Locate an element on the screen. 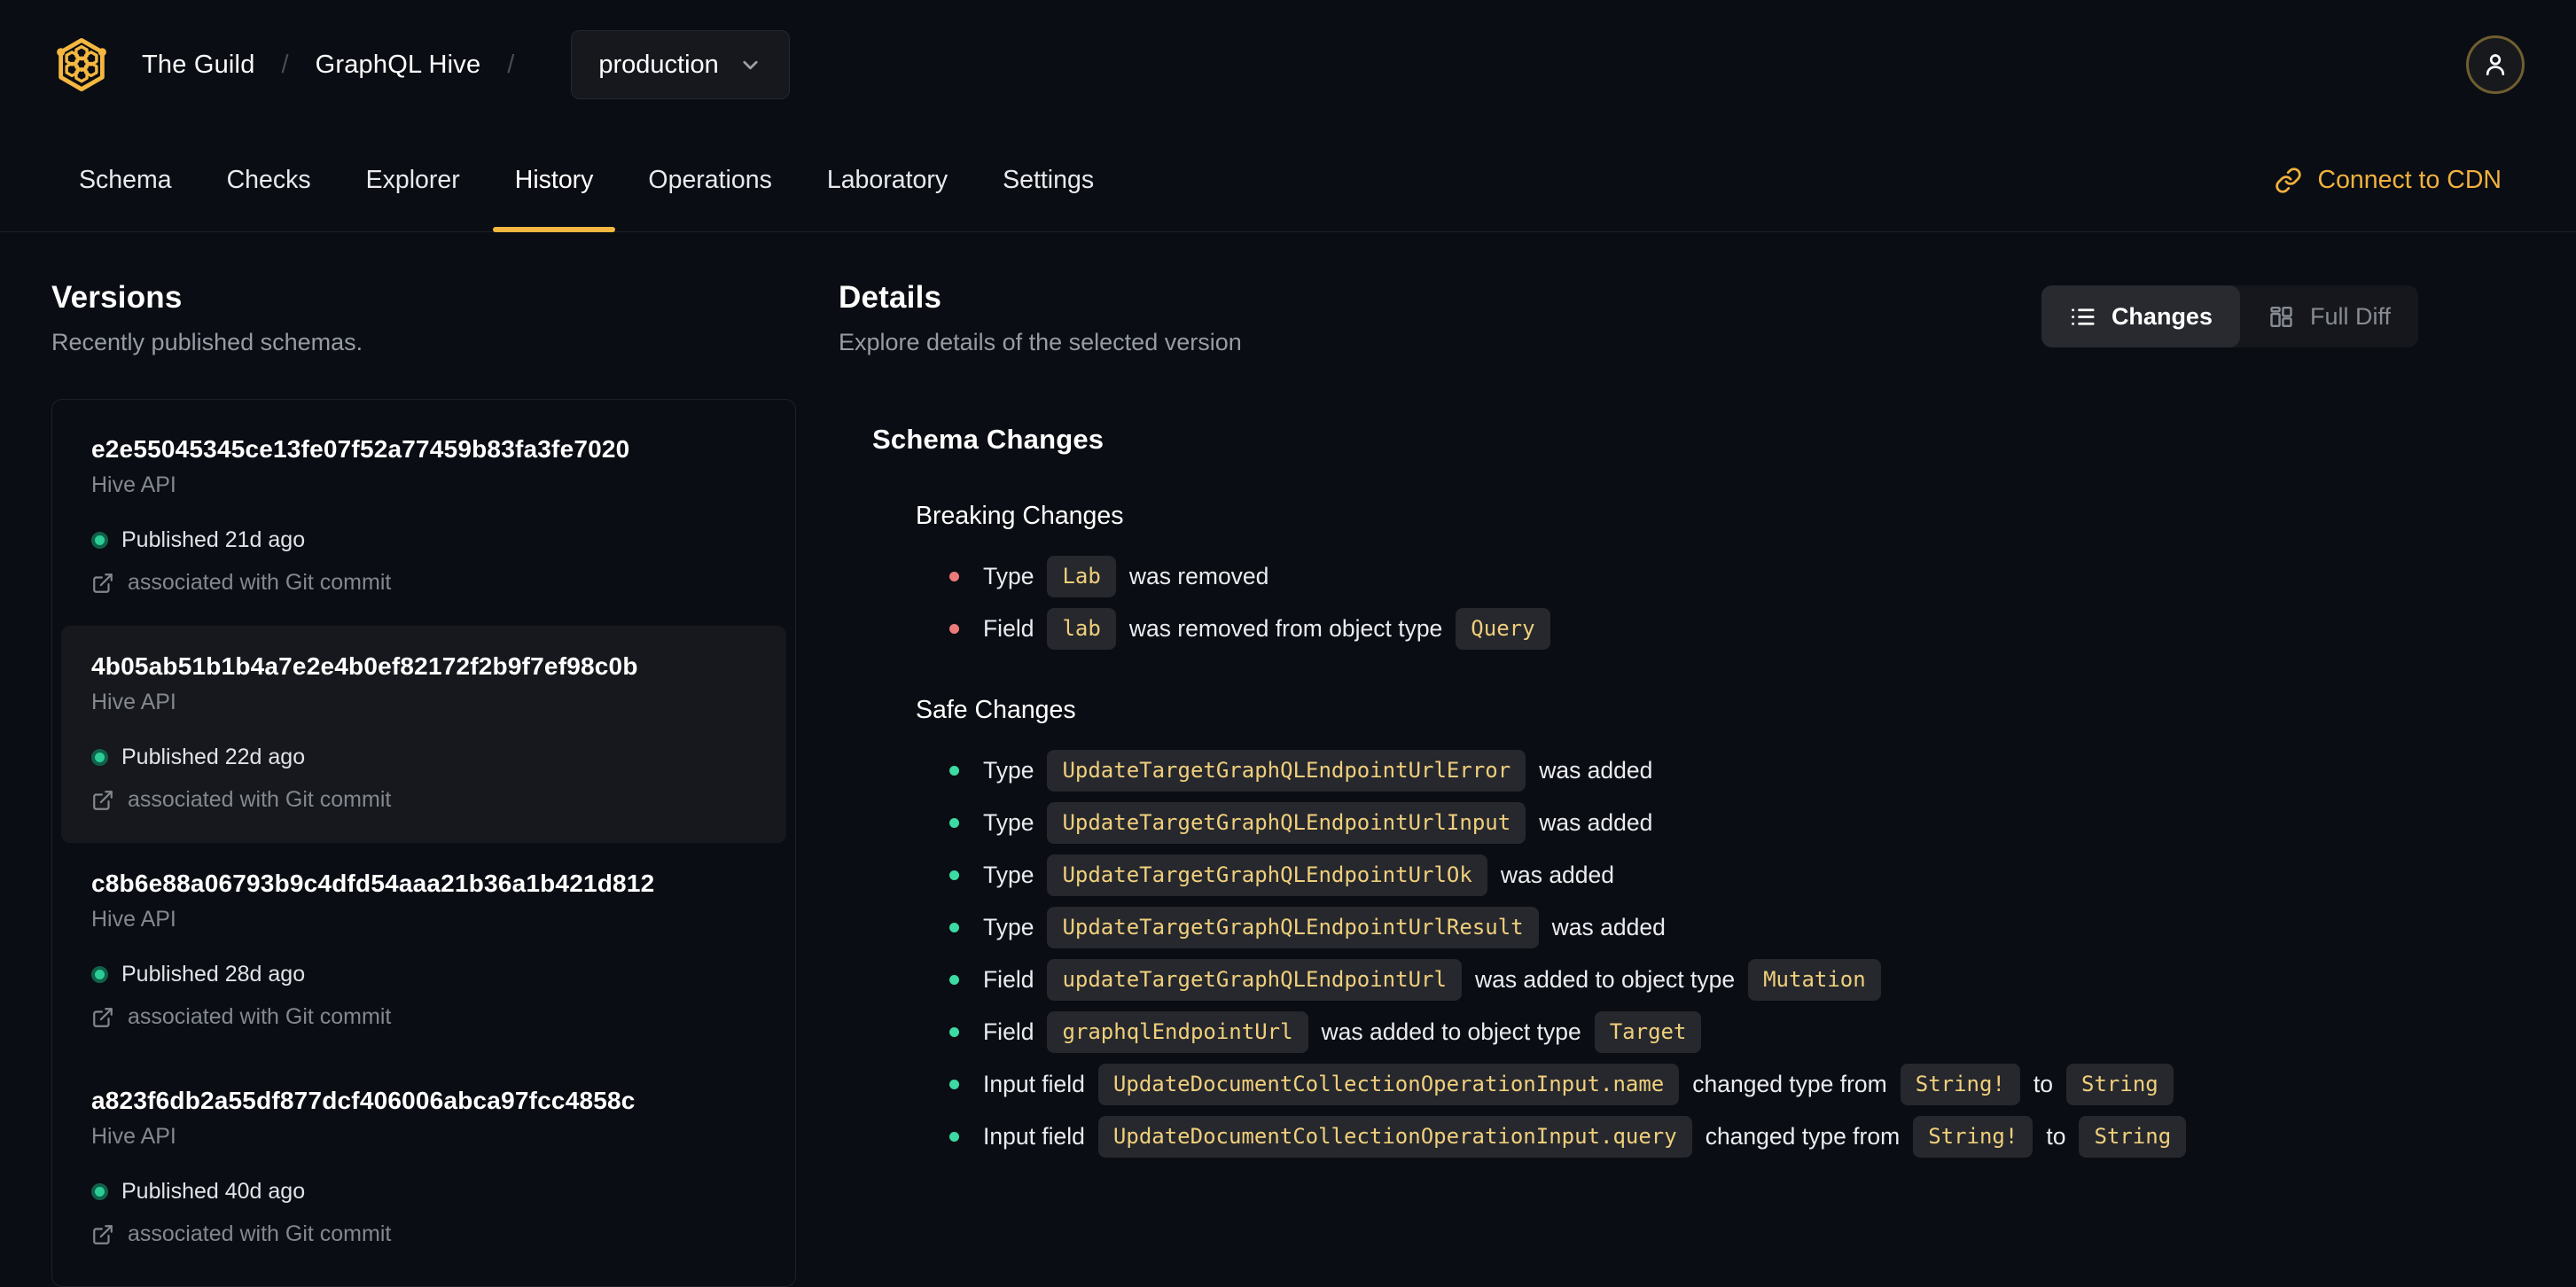  changes-view-button: Changes is located at coordinates (2140, 316).